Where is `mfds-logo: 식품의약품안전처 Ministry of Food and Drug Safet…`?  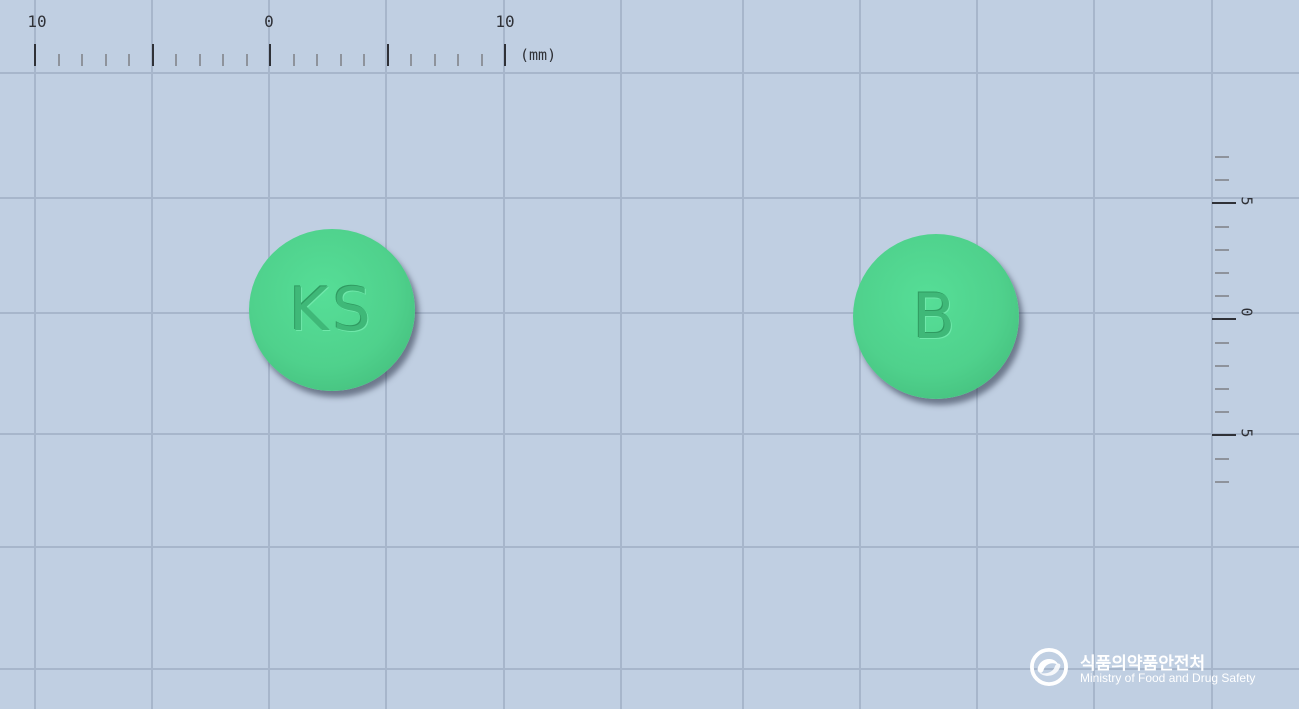 mfds-logo: 식품의약품안전처 Ministry of Food and Drug Safet… is located at coordinates (1153, 668).